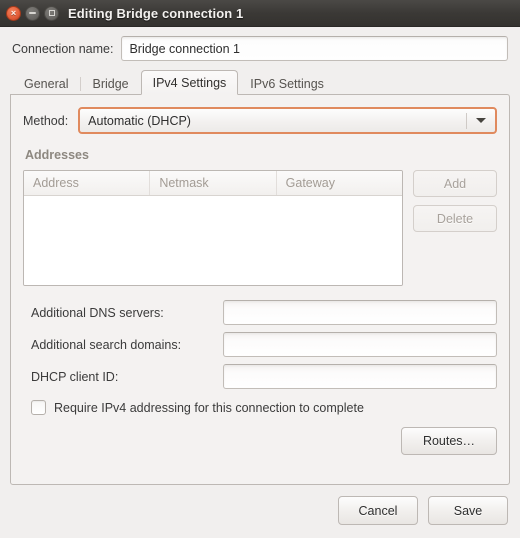  I want to click on window-titlebar: × Editing Bridge connection 1, so click(260, 13).